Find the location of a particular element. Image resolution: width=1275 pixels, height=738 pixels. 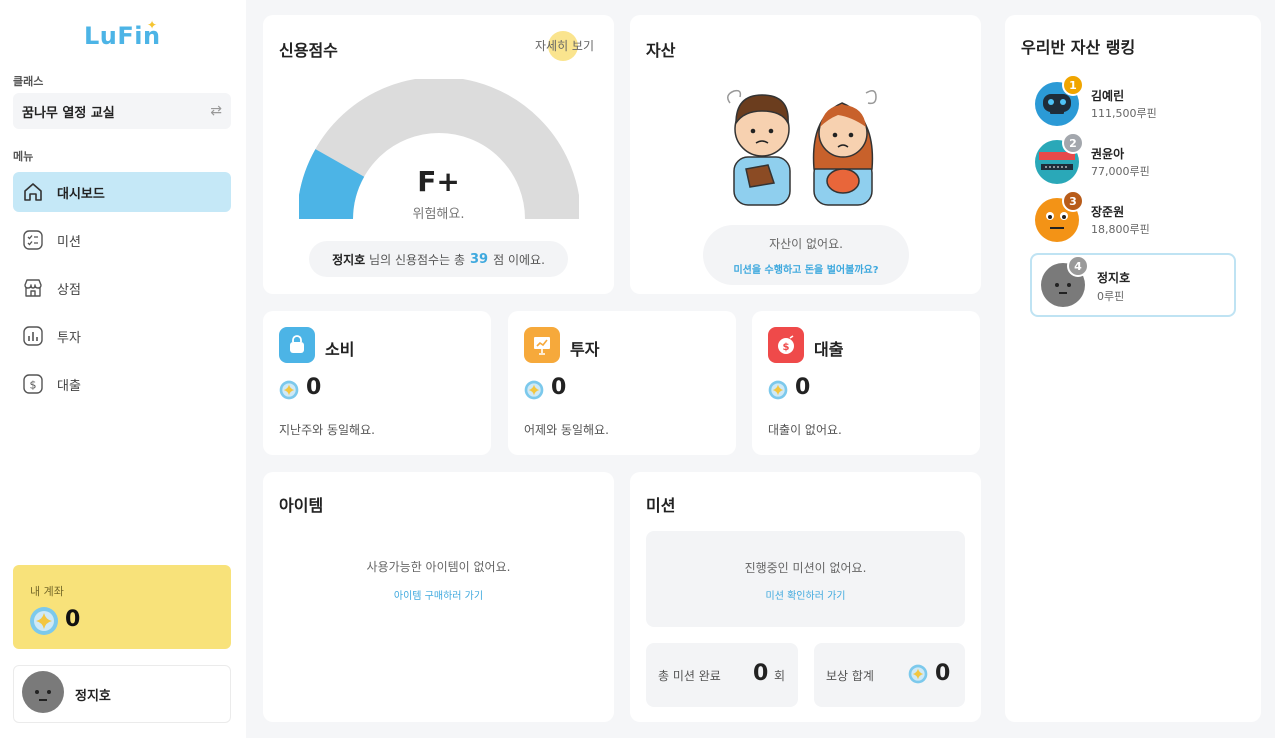

home-icon is located at coordinates (33, 192).